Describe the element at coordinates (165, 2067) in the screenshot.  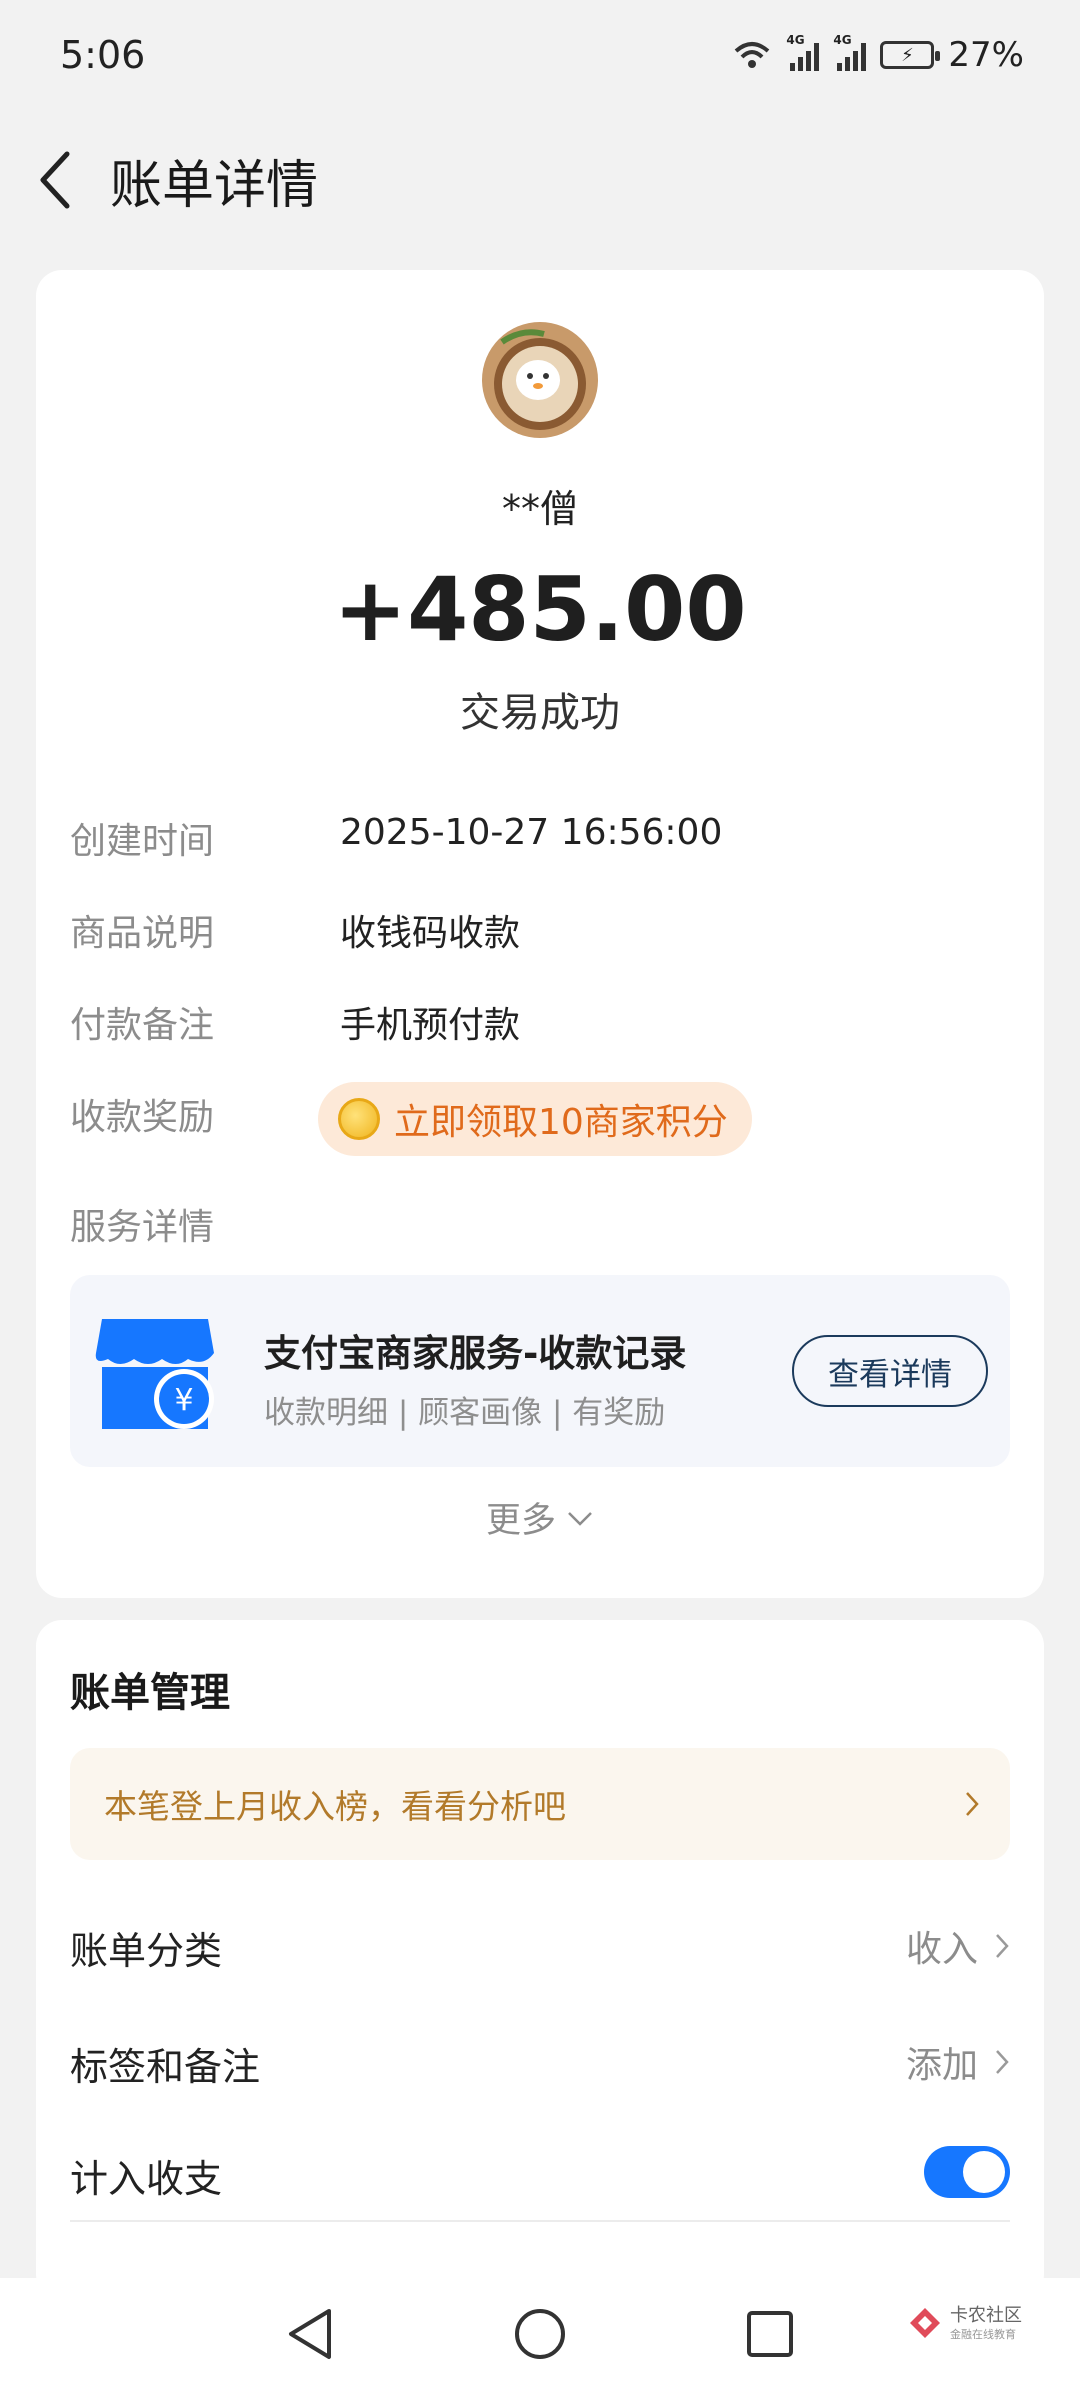
I see `tags-notes-label: 标签和备注` at that location.